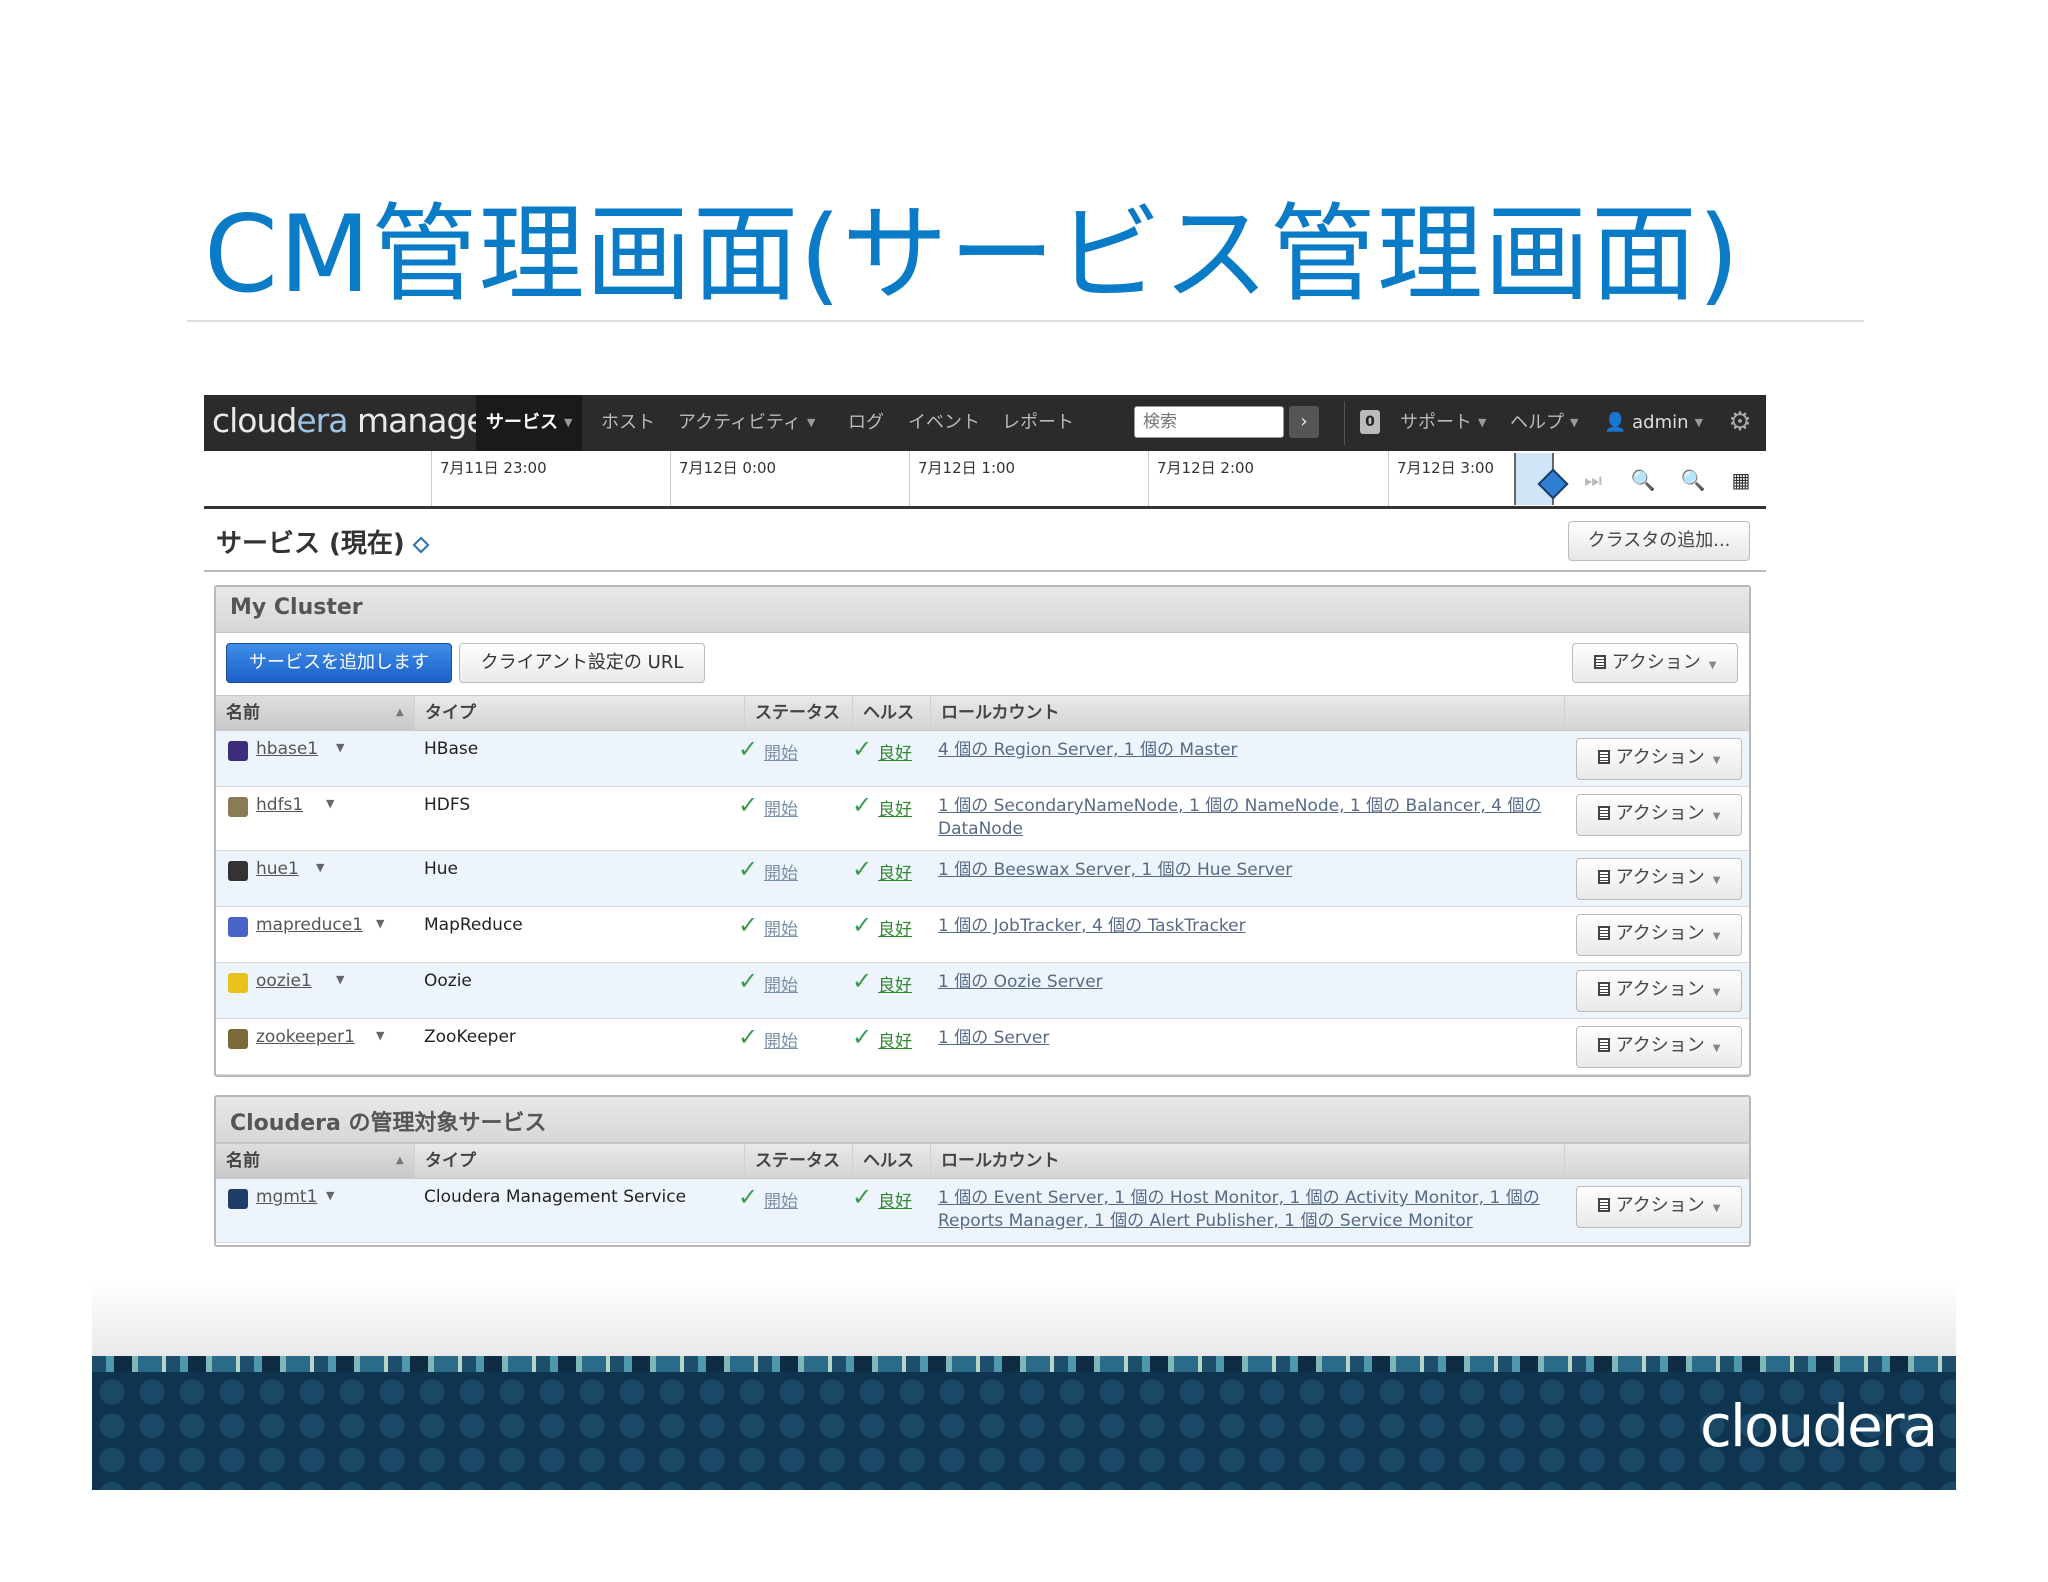  Describe the element at coordinates (1693, 480) in the screenshot. I see `zoom-in-icon: 🔍` at that location.